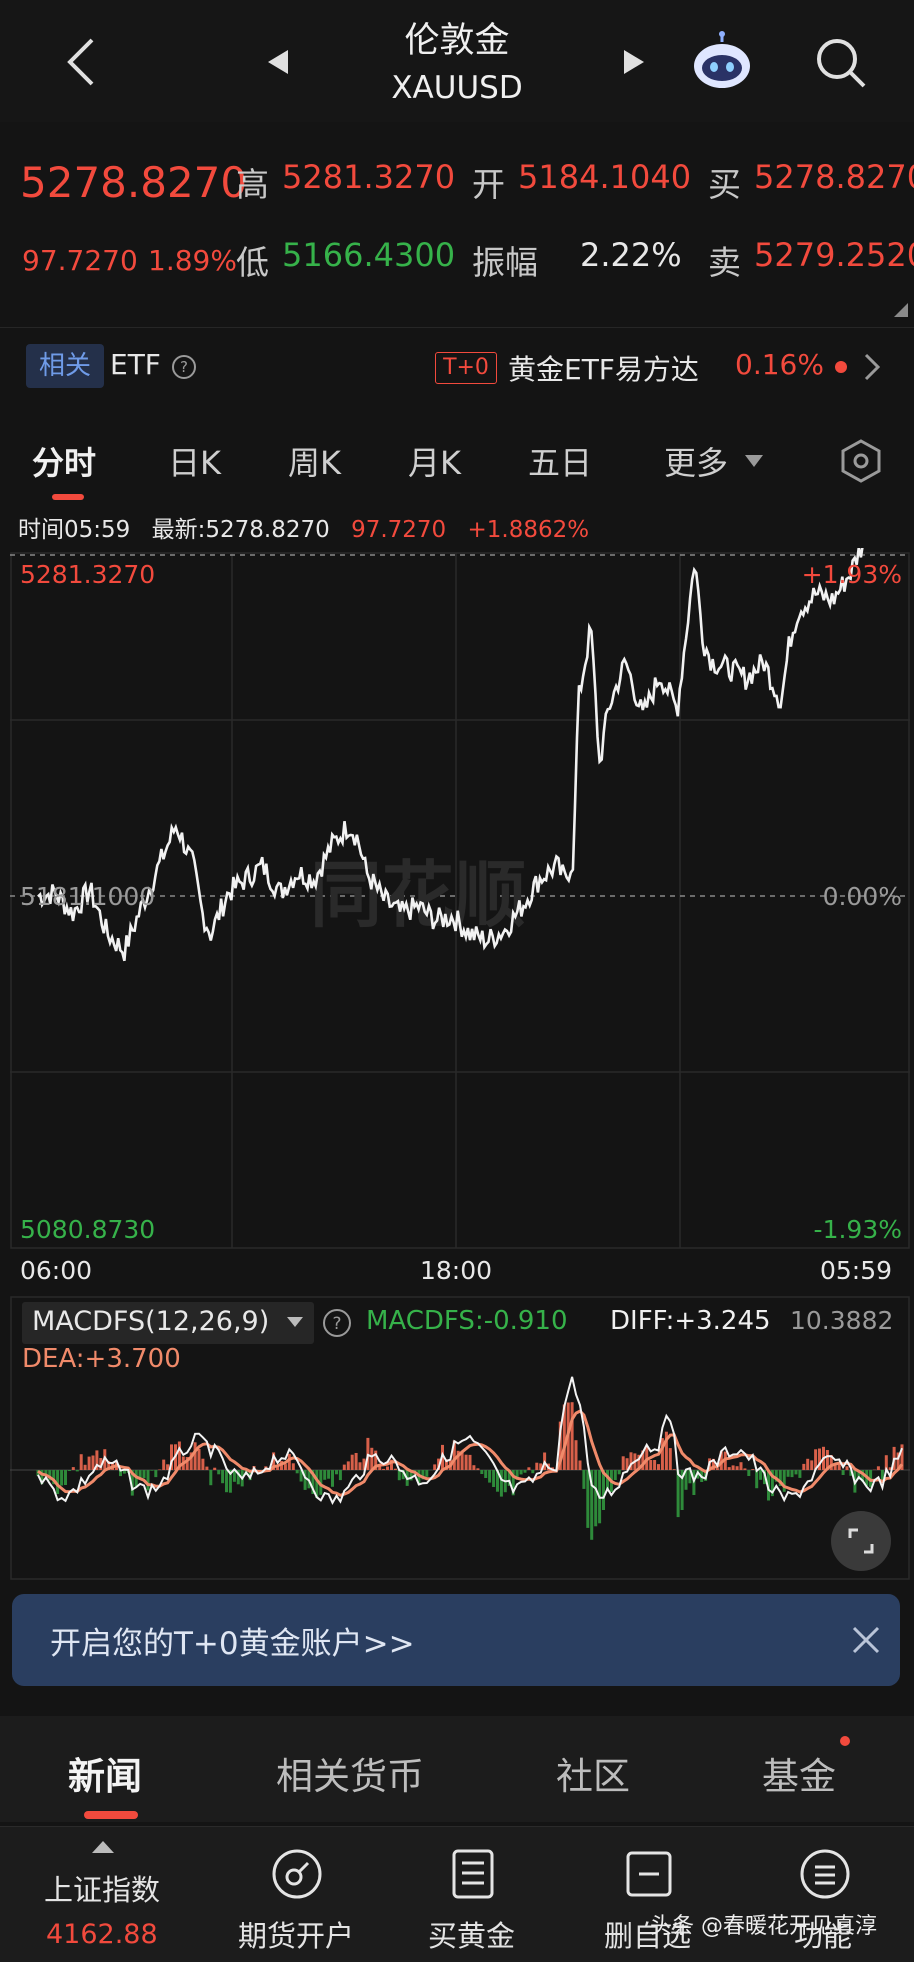 This screenshot has height=1962, width=914. I want to click on close-icon, so click(866, 1640).